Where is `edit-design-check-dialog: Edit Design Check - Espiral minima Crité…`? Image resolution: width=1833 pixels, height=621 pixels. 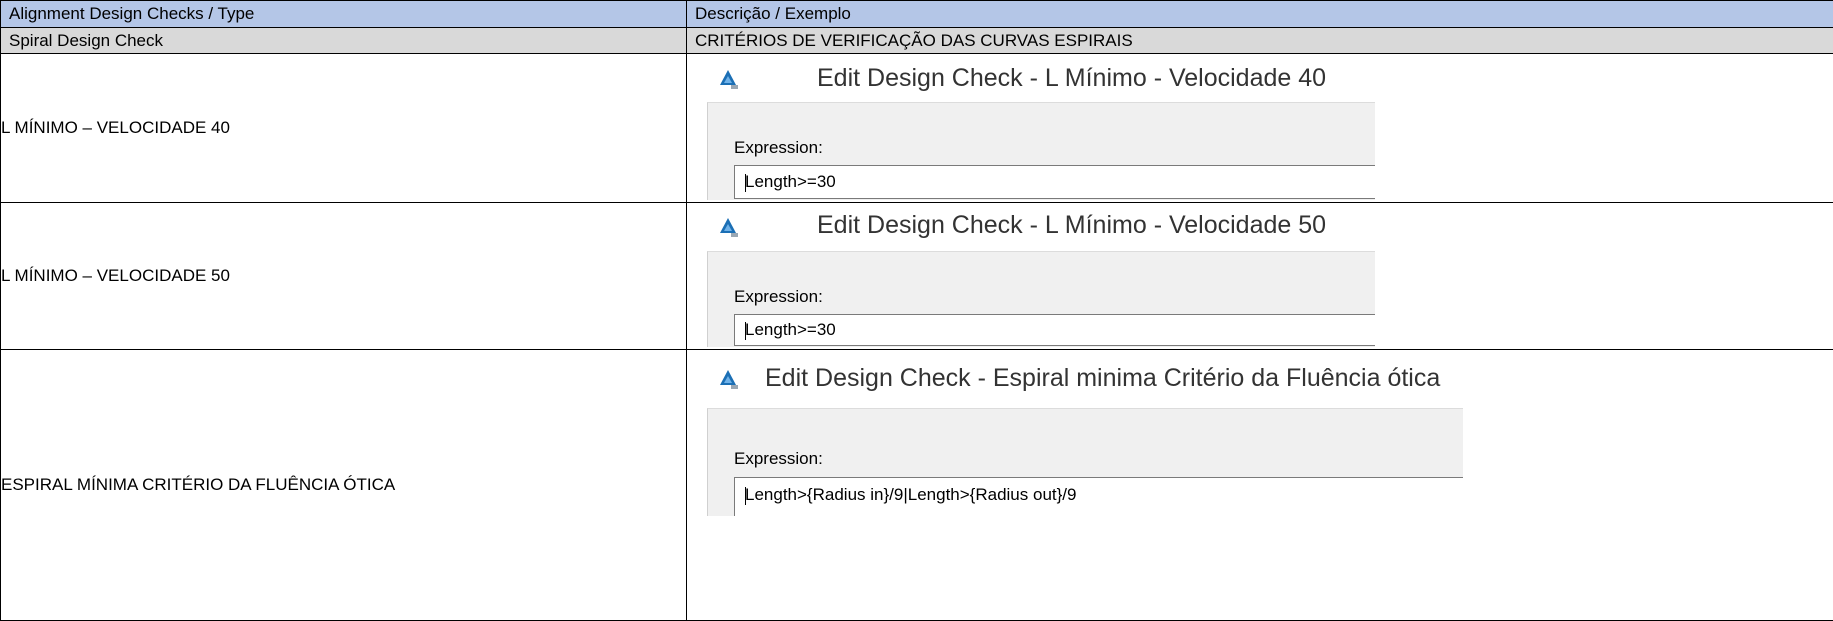 edit-design-check-dialog: Edit Design Check - Espiral minima Crité… is located at coordinates (1085, 434).